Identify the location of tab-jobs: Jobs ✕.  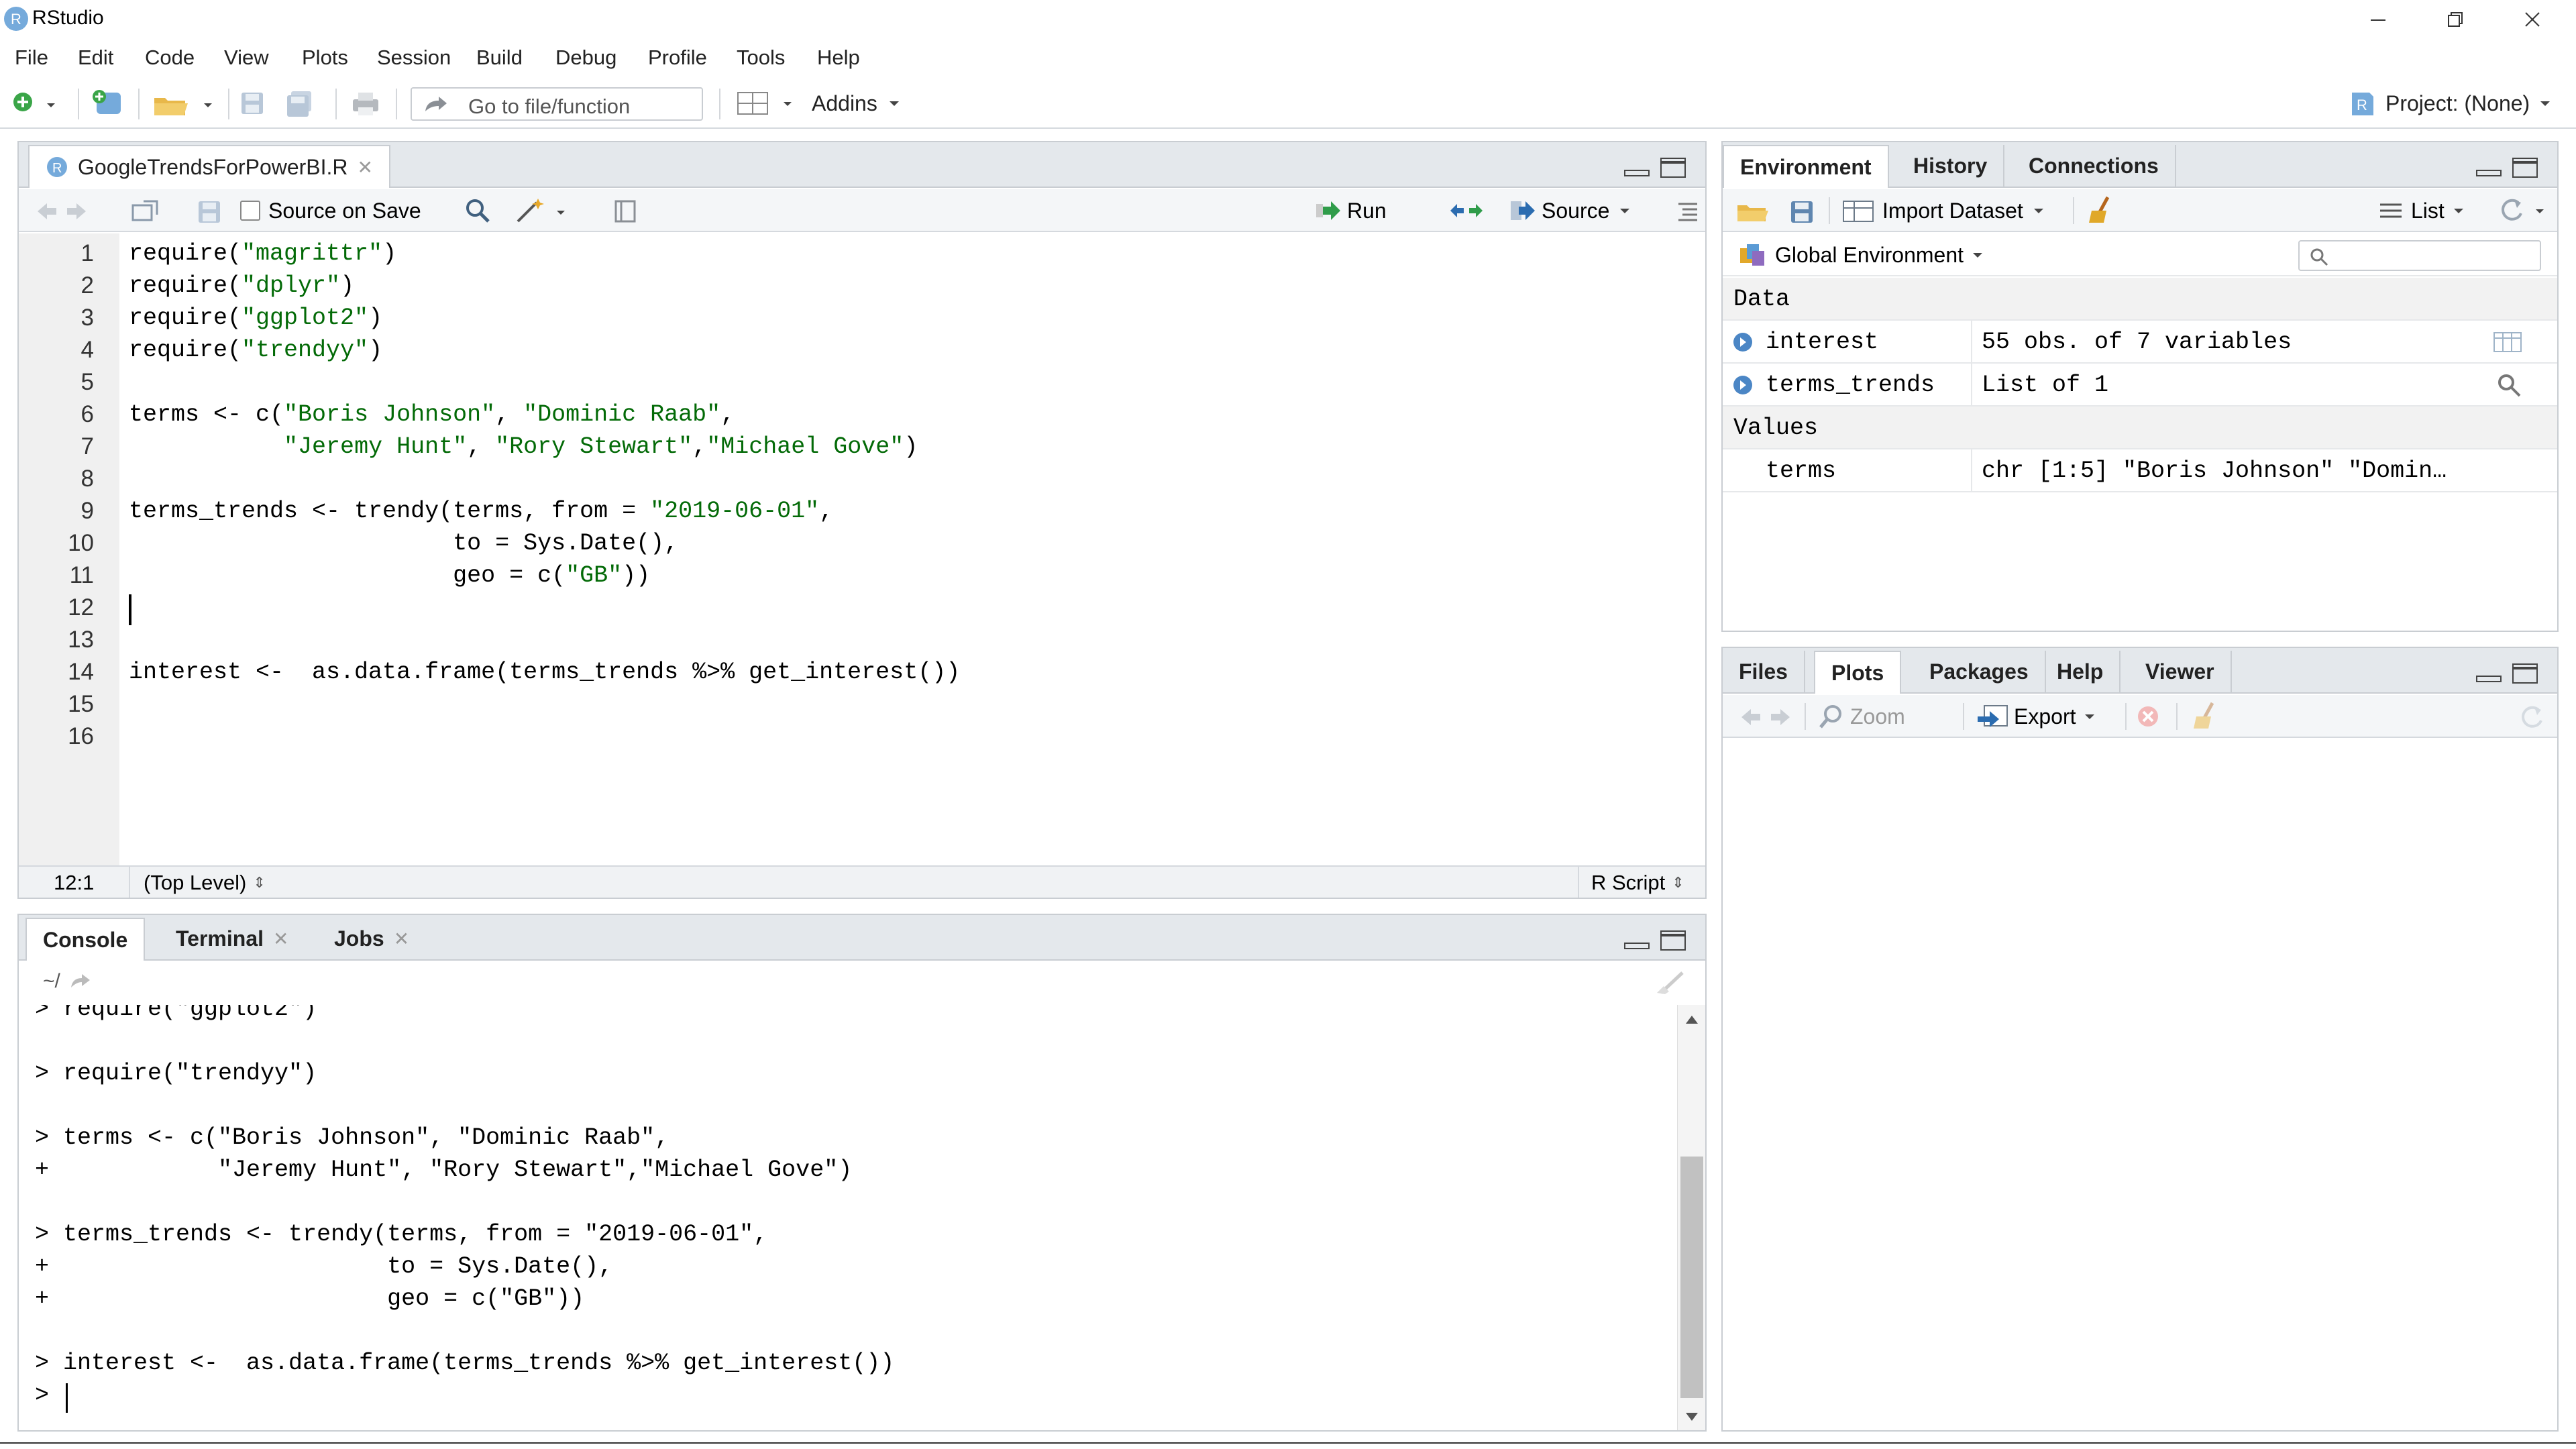
(371, 938).